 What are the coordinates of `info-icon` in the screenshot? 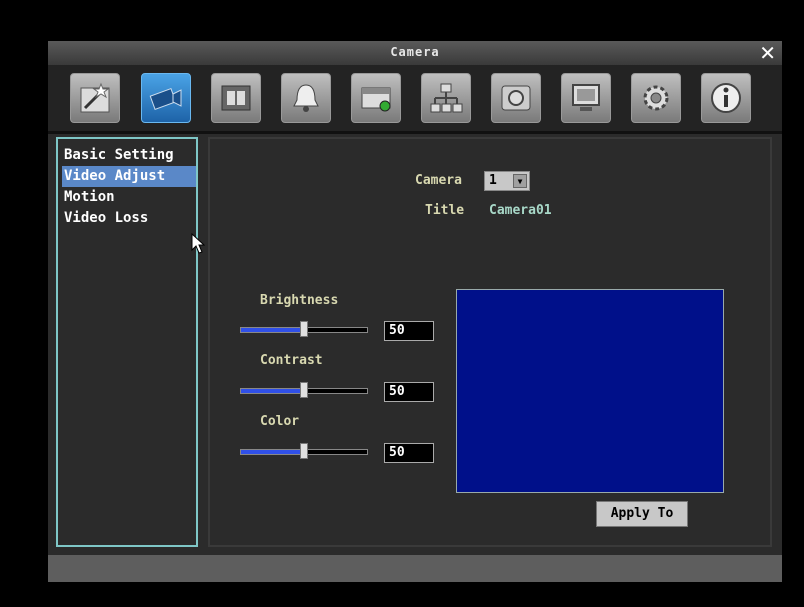 It's located at (726, 98).